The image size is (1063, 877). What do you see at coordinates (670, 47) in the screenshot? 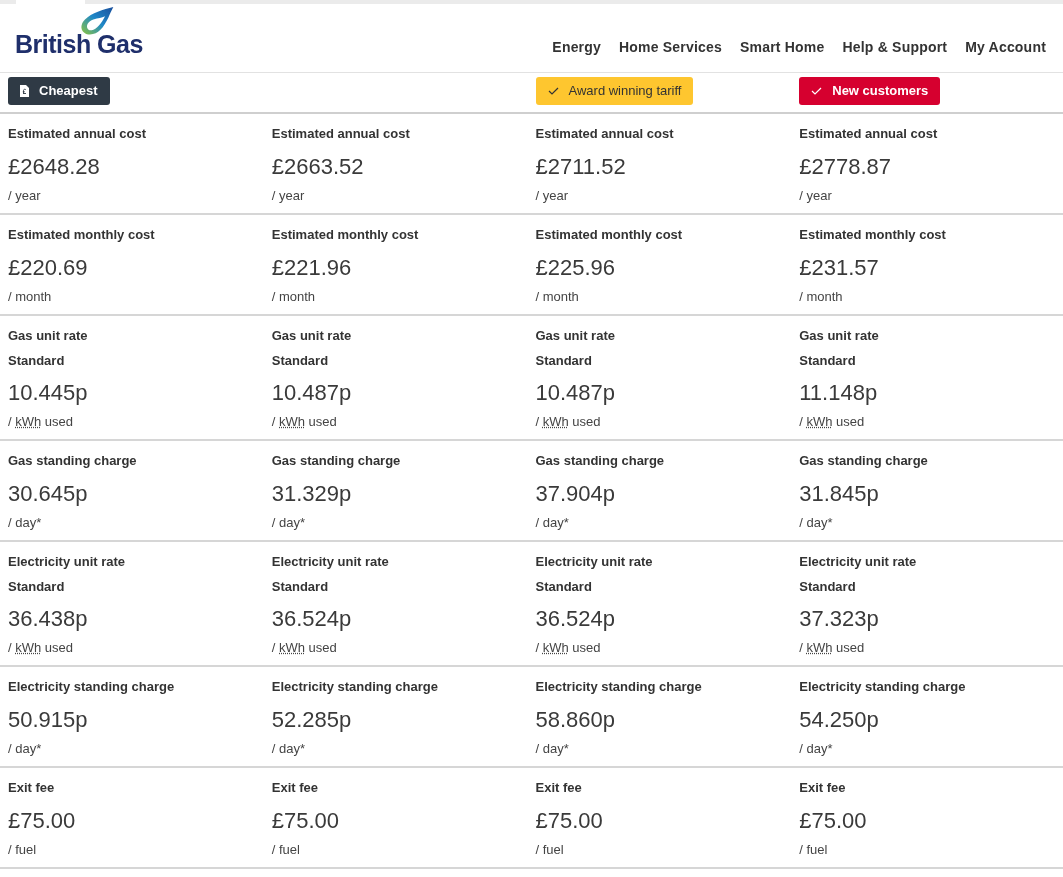
I see `nav-link: Home Services` at bounding box center [670, 47].